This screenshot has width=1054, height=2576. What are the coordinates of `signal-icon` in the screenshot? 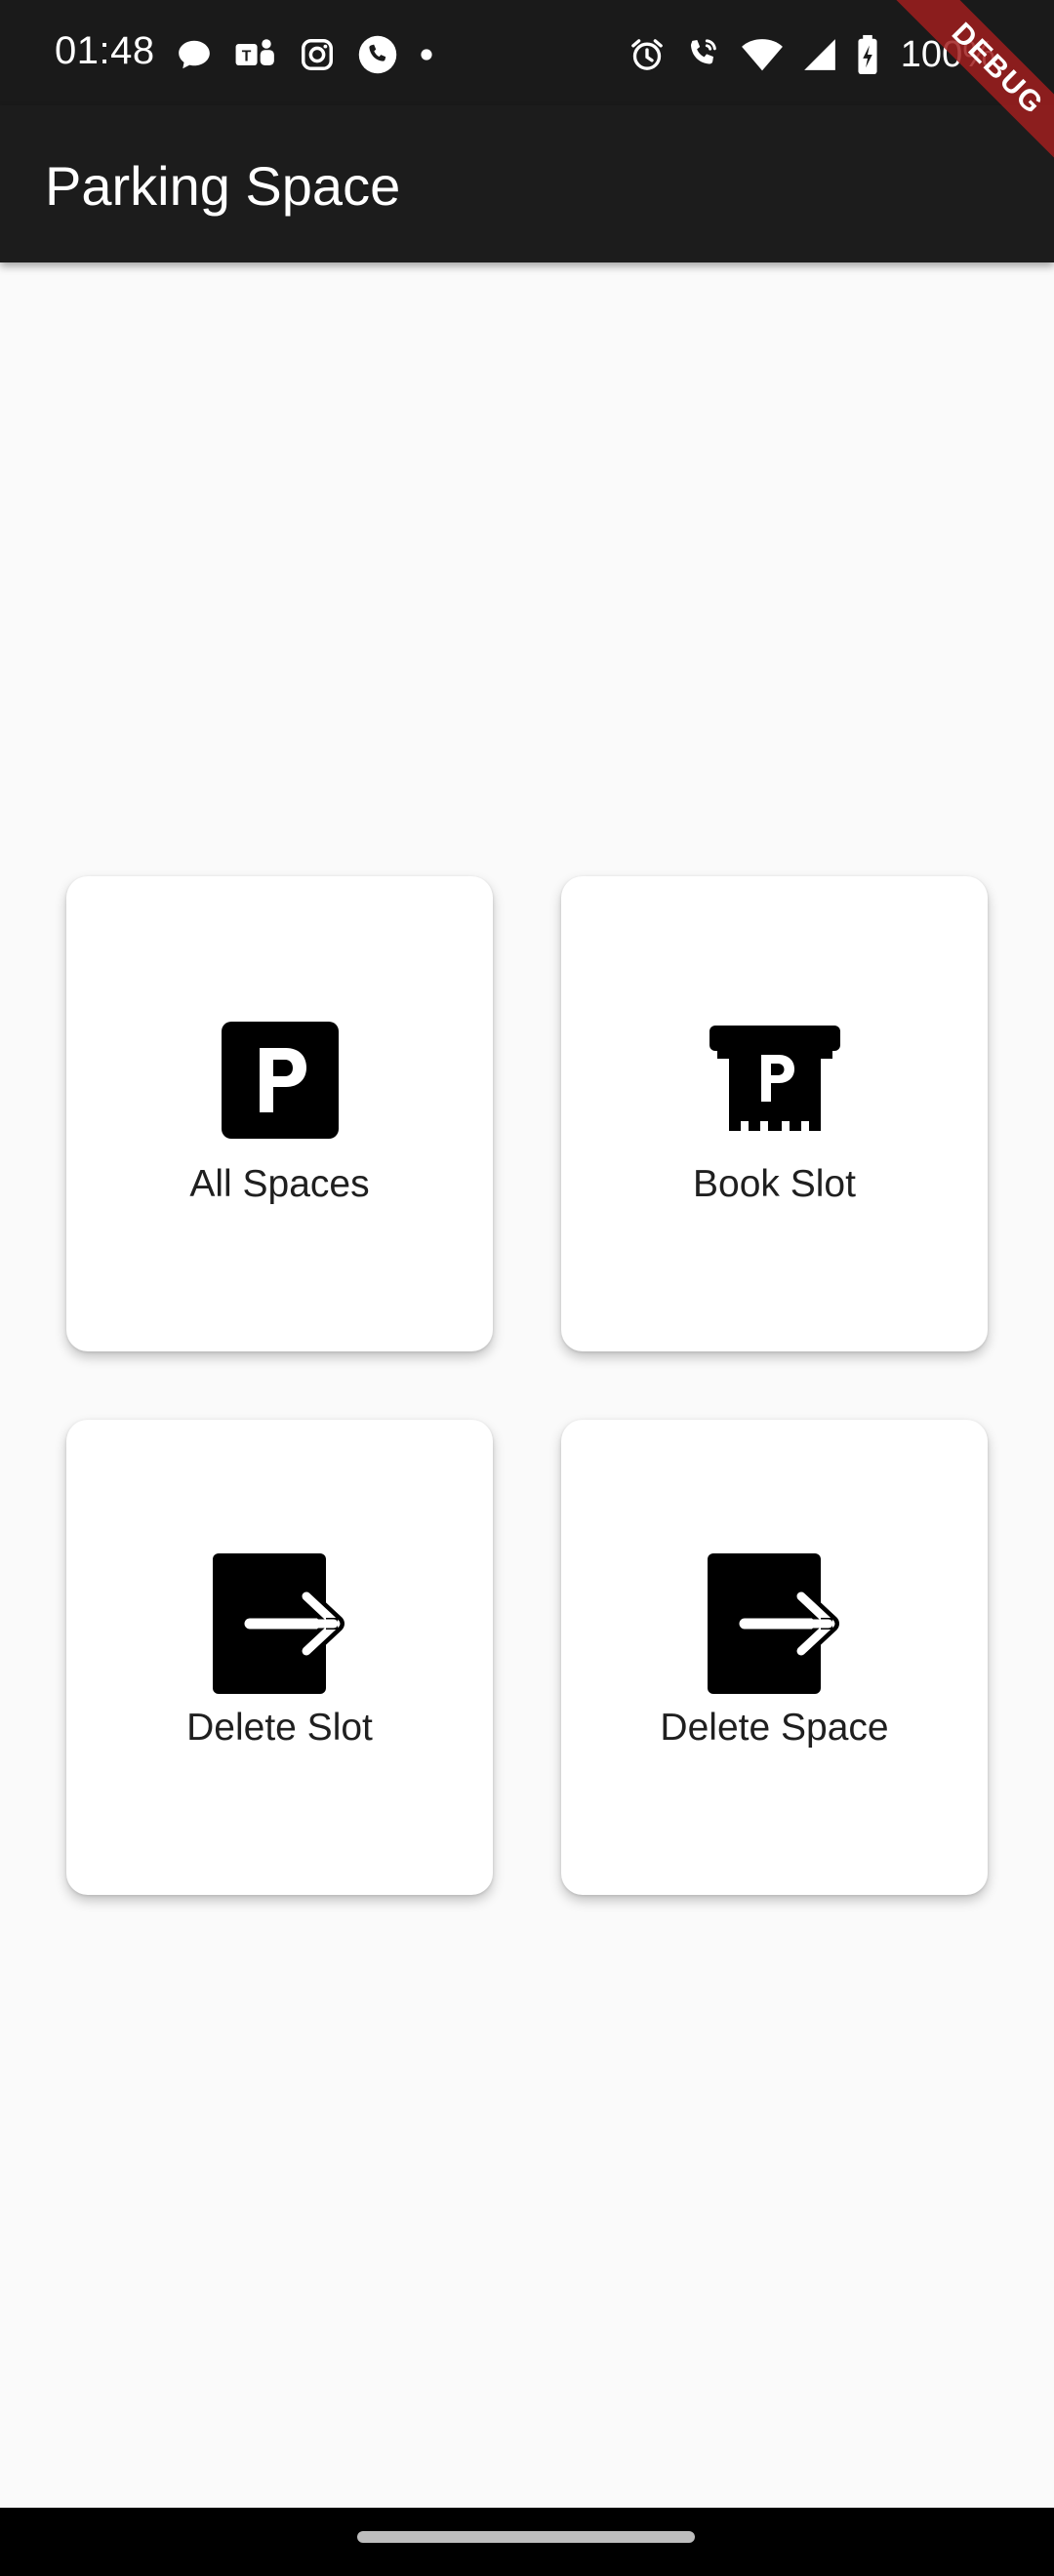 It's located at (819, 54).